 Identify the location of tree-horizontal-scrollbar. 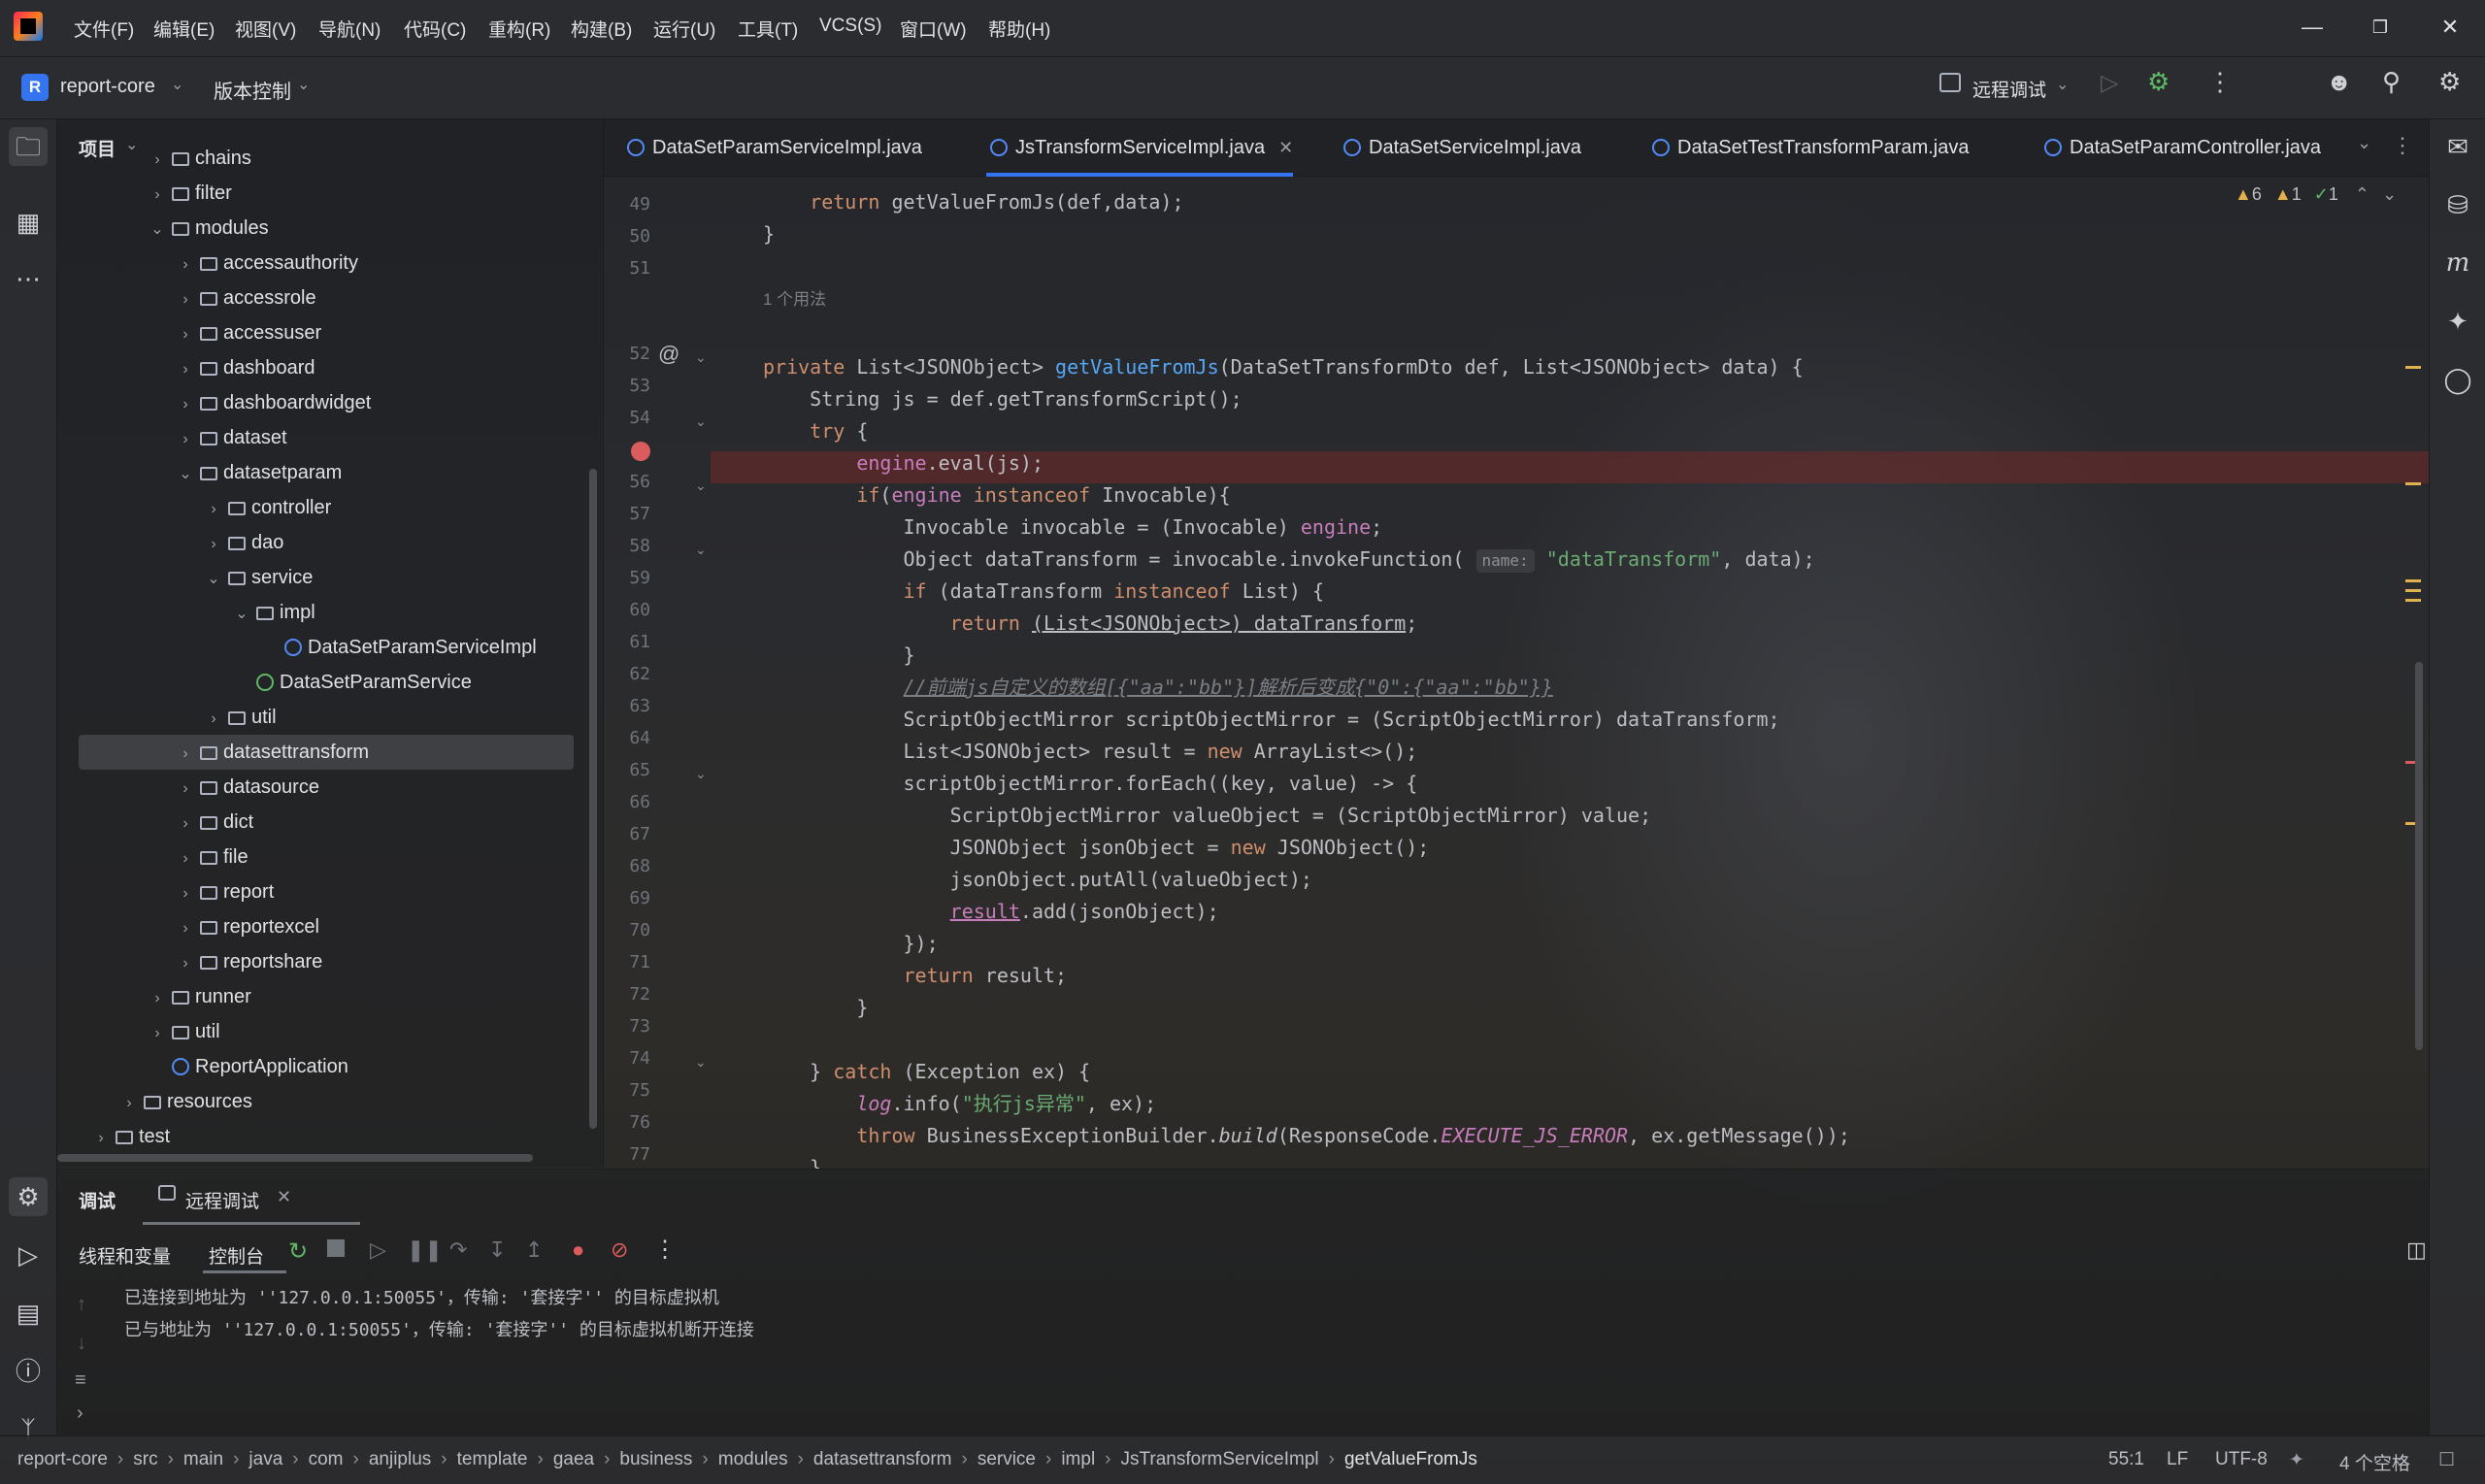
(295, 1158).